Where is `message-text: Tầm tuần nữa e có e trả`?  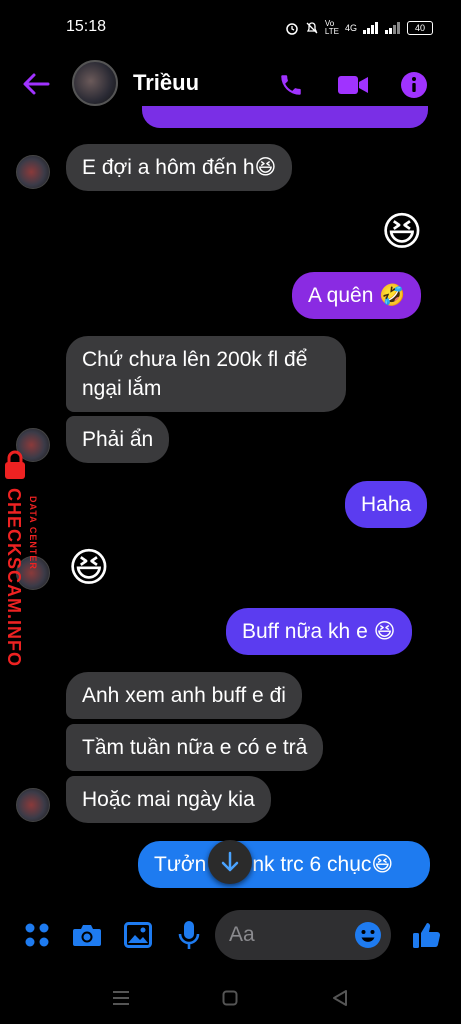 message-text: Tầm tuần nữa e có e trả is located at coordinates (195, 747).